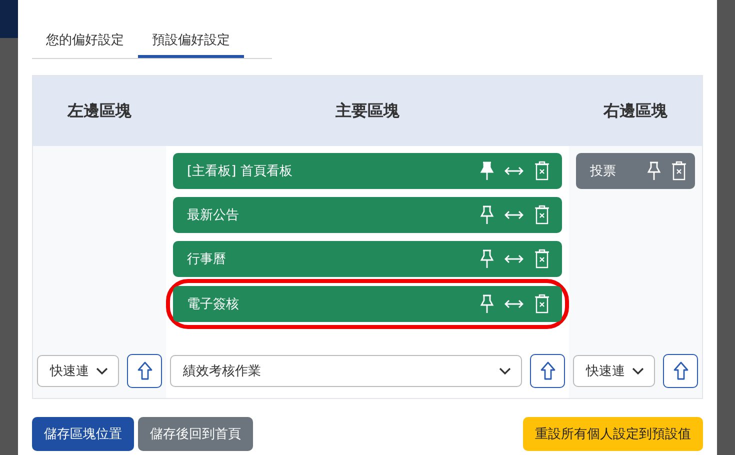  Describe the element at coordinates (206, 259) in the screenshot. I see `block-label: 行事曆` at that location.